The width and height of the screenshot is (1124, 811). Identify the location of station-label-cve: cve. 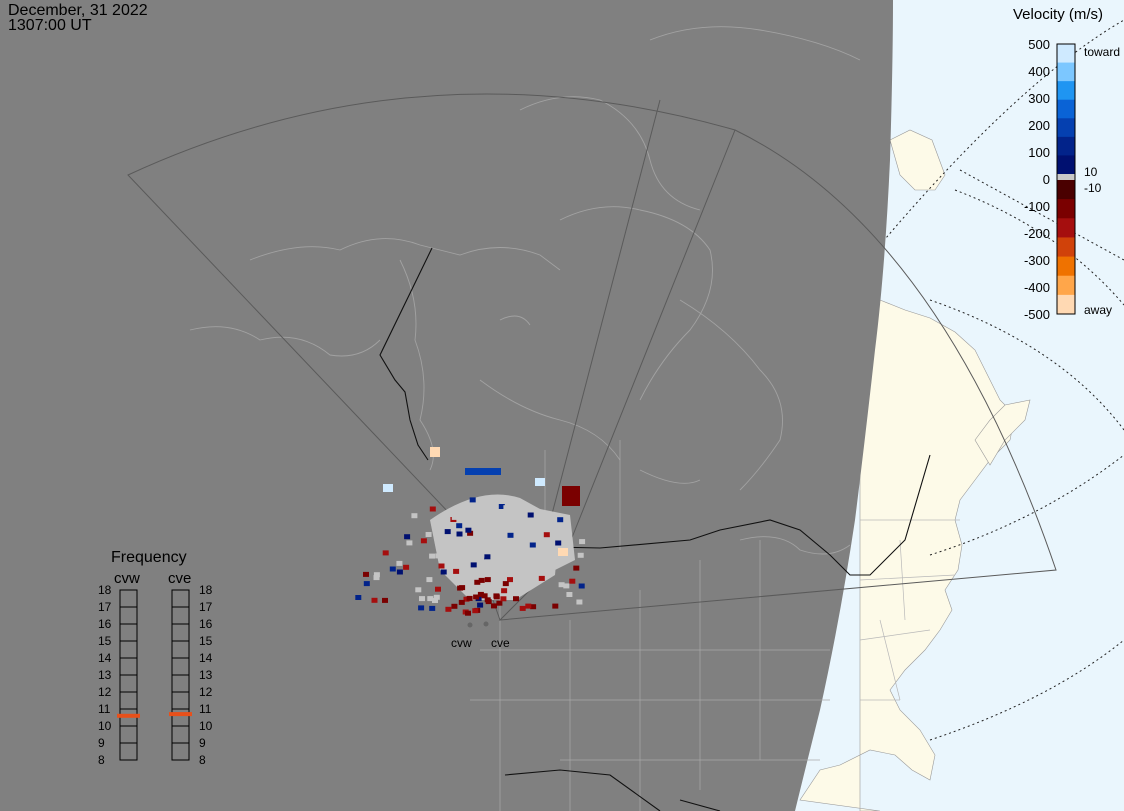
(500, 643).